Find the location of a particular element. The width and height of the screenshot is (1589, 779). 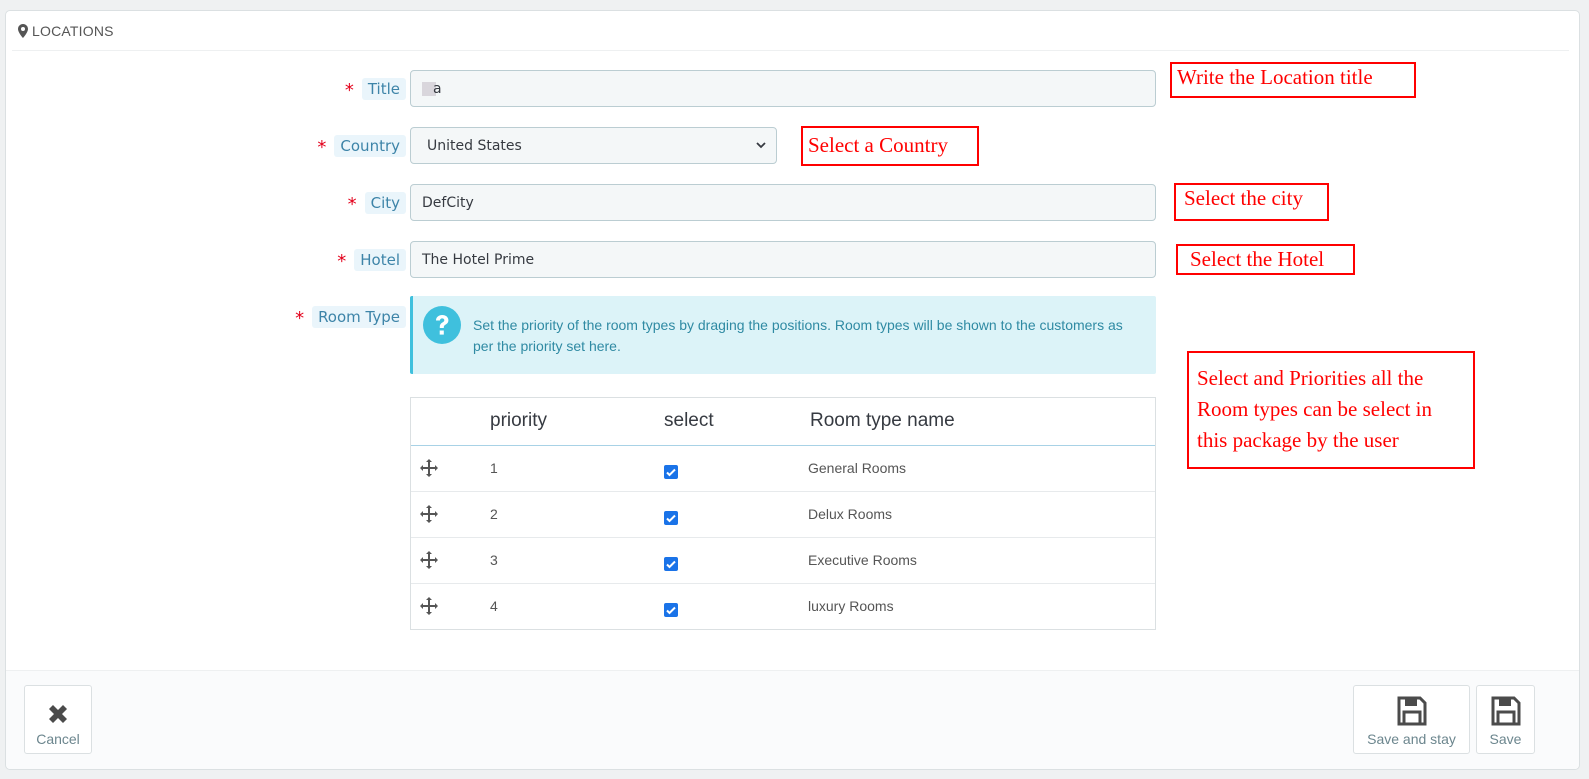

hotel-input: The Hotel Prime is located at coordinates (783, 259).